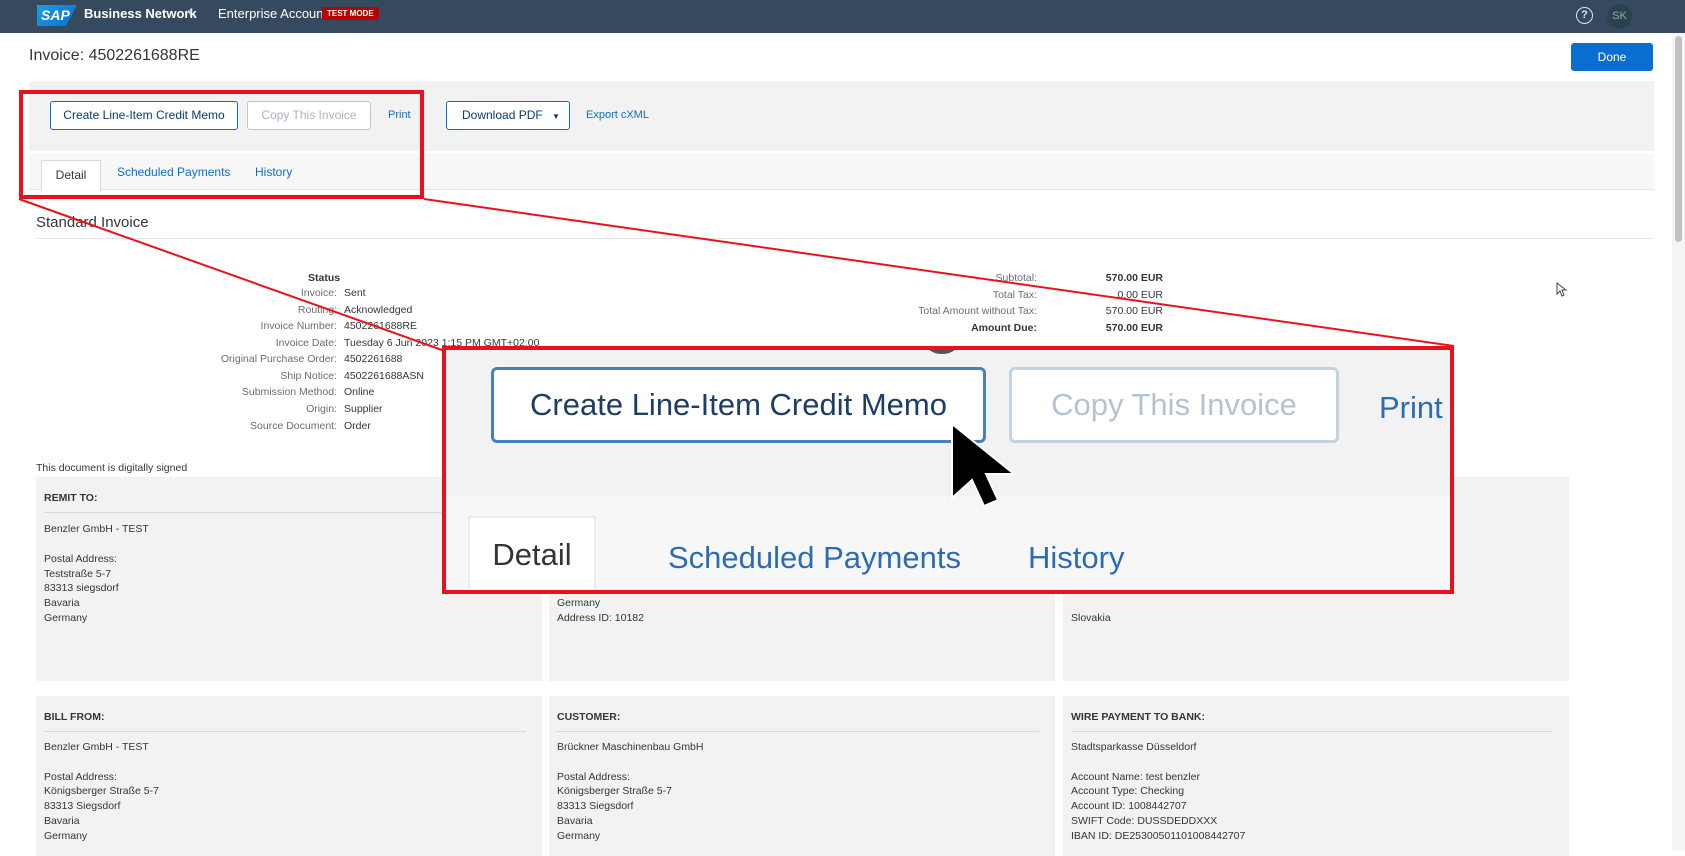  I want to click on mouse-pointer-icon, so click(1562, 289).